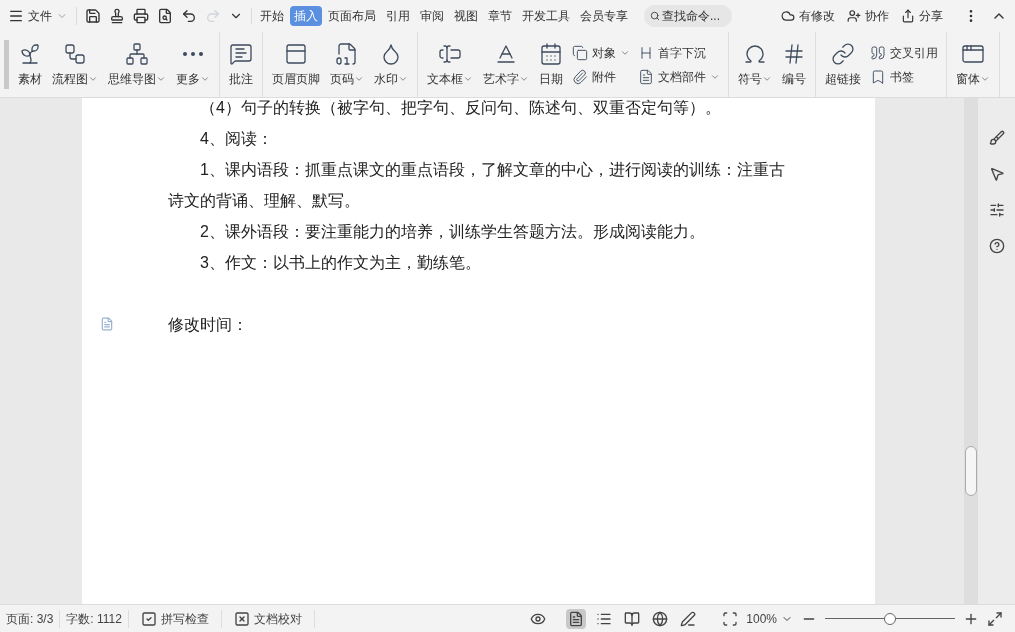 This screenshot has width=1015, height=632. I want to click on toolbar-button: 协作, so click(868, 16).